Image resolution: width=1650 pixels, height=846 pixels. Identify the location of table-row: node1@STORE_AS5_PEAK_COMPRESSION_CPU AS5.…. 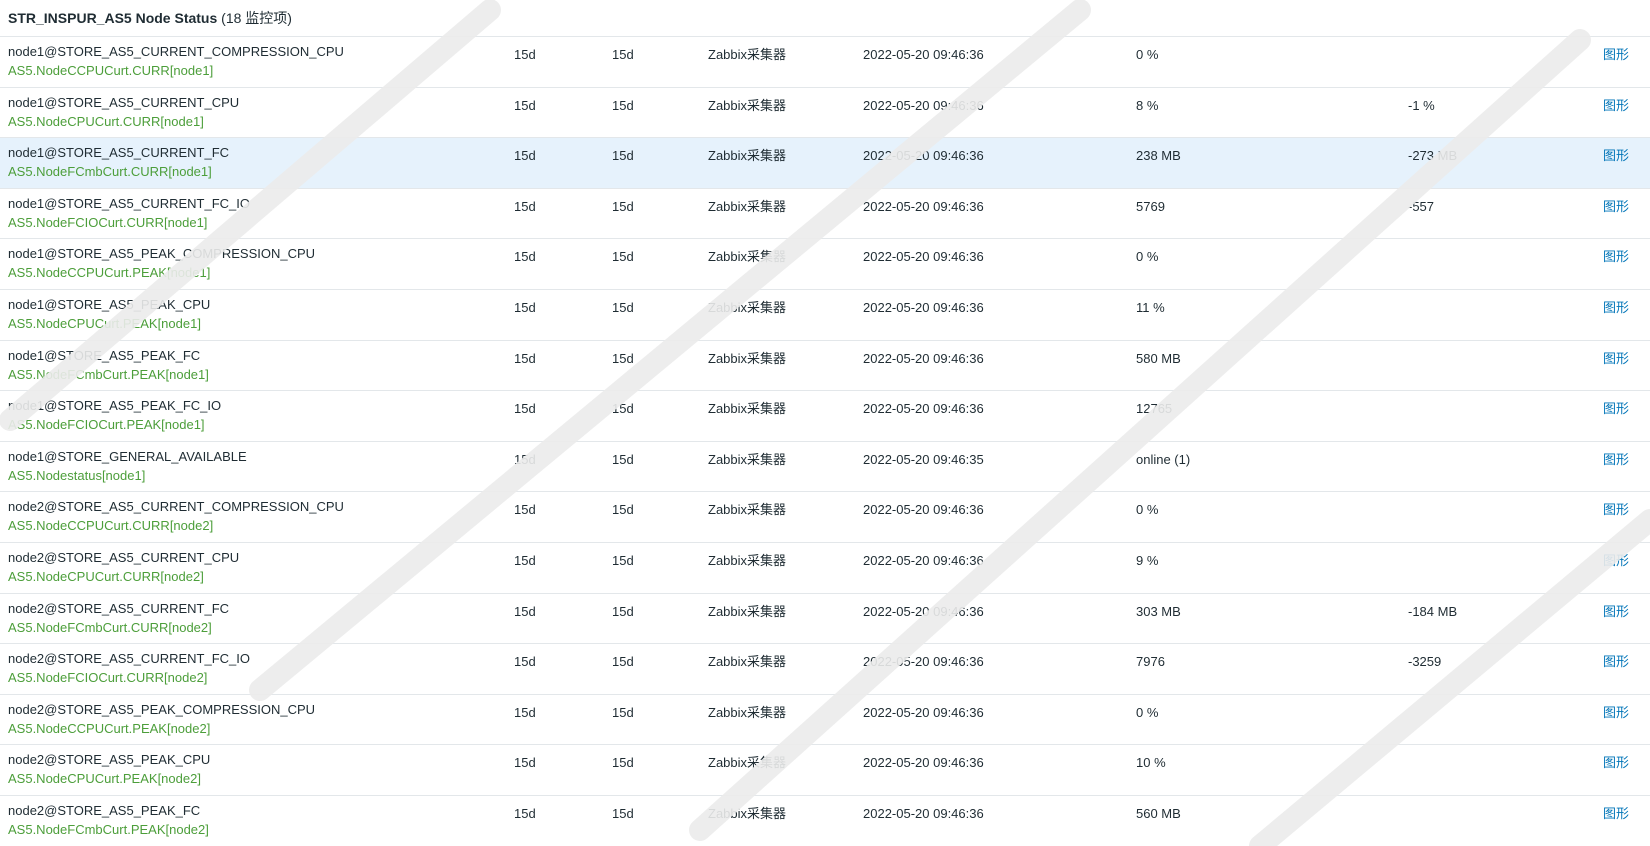
(825, 264).